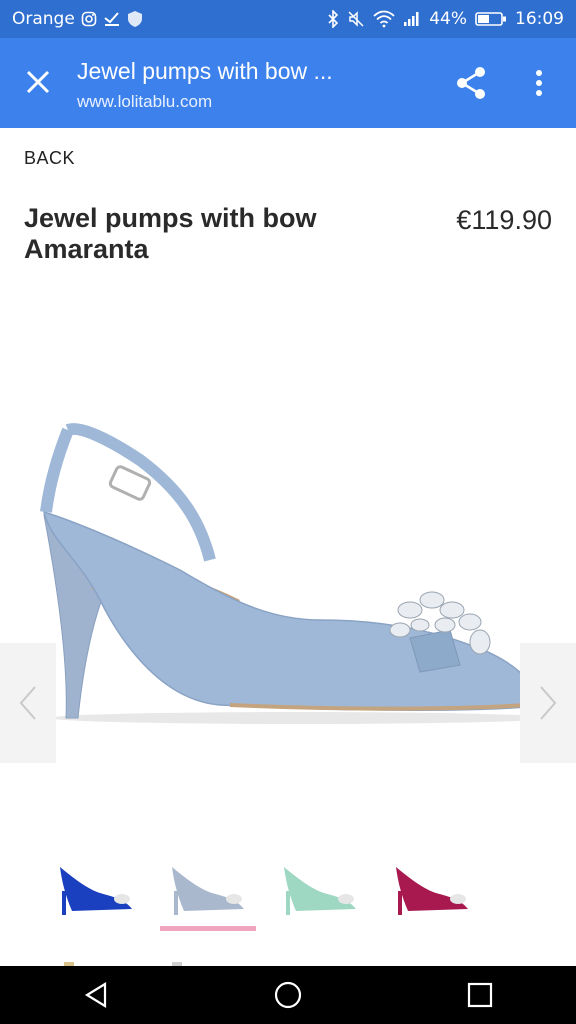 This screenshot has height=1024, width=576. I want to click on thumbnail-blue, so click(96, 882).